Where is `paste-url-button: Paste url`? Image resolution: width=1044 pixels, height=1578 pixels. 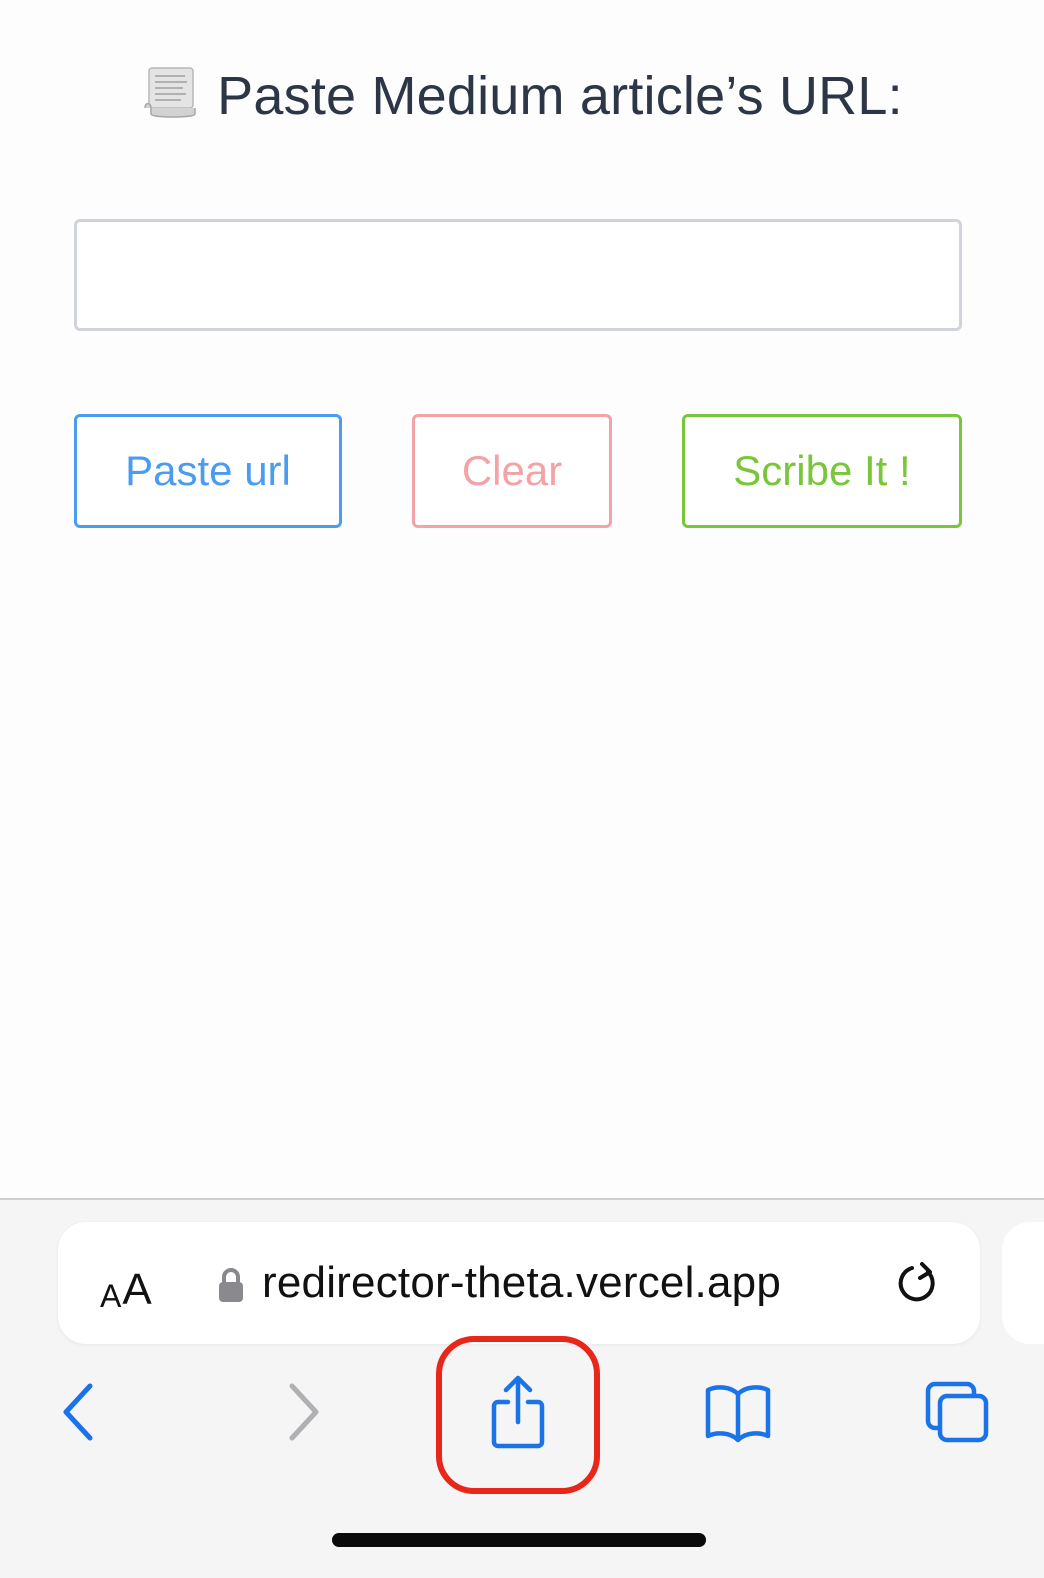
paste-url-button: Paste url is located at coordinates (208, 471).